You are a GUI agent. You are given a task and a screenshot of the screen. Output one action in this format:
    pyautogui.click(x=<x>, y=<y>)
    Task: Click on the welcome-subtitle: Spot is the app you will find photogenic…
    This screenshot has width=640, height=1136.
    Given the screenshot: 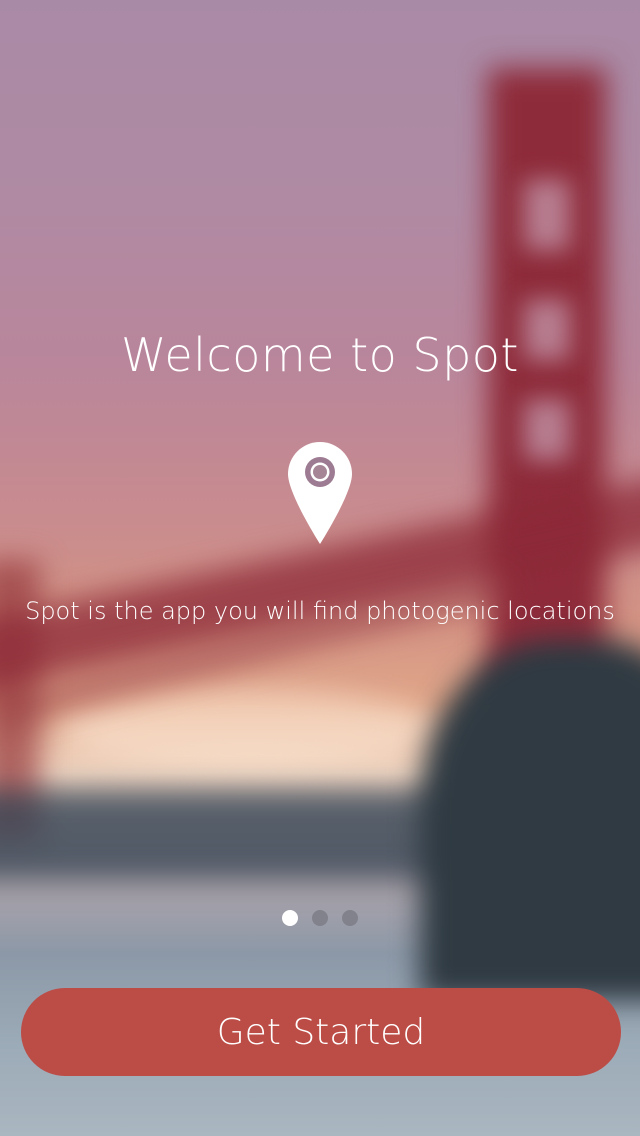 What is the action you would take?
    pyautogui.click(x=320, y=611)
    